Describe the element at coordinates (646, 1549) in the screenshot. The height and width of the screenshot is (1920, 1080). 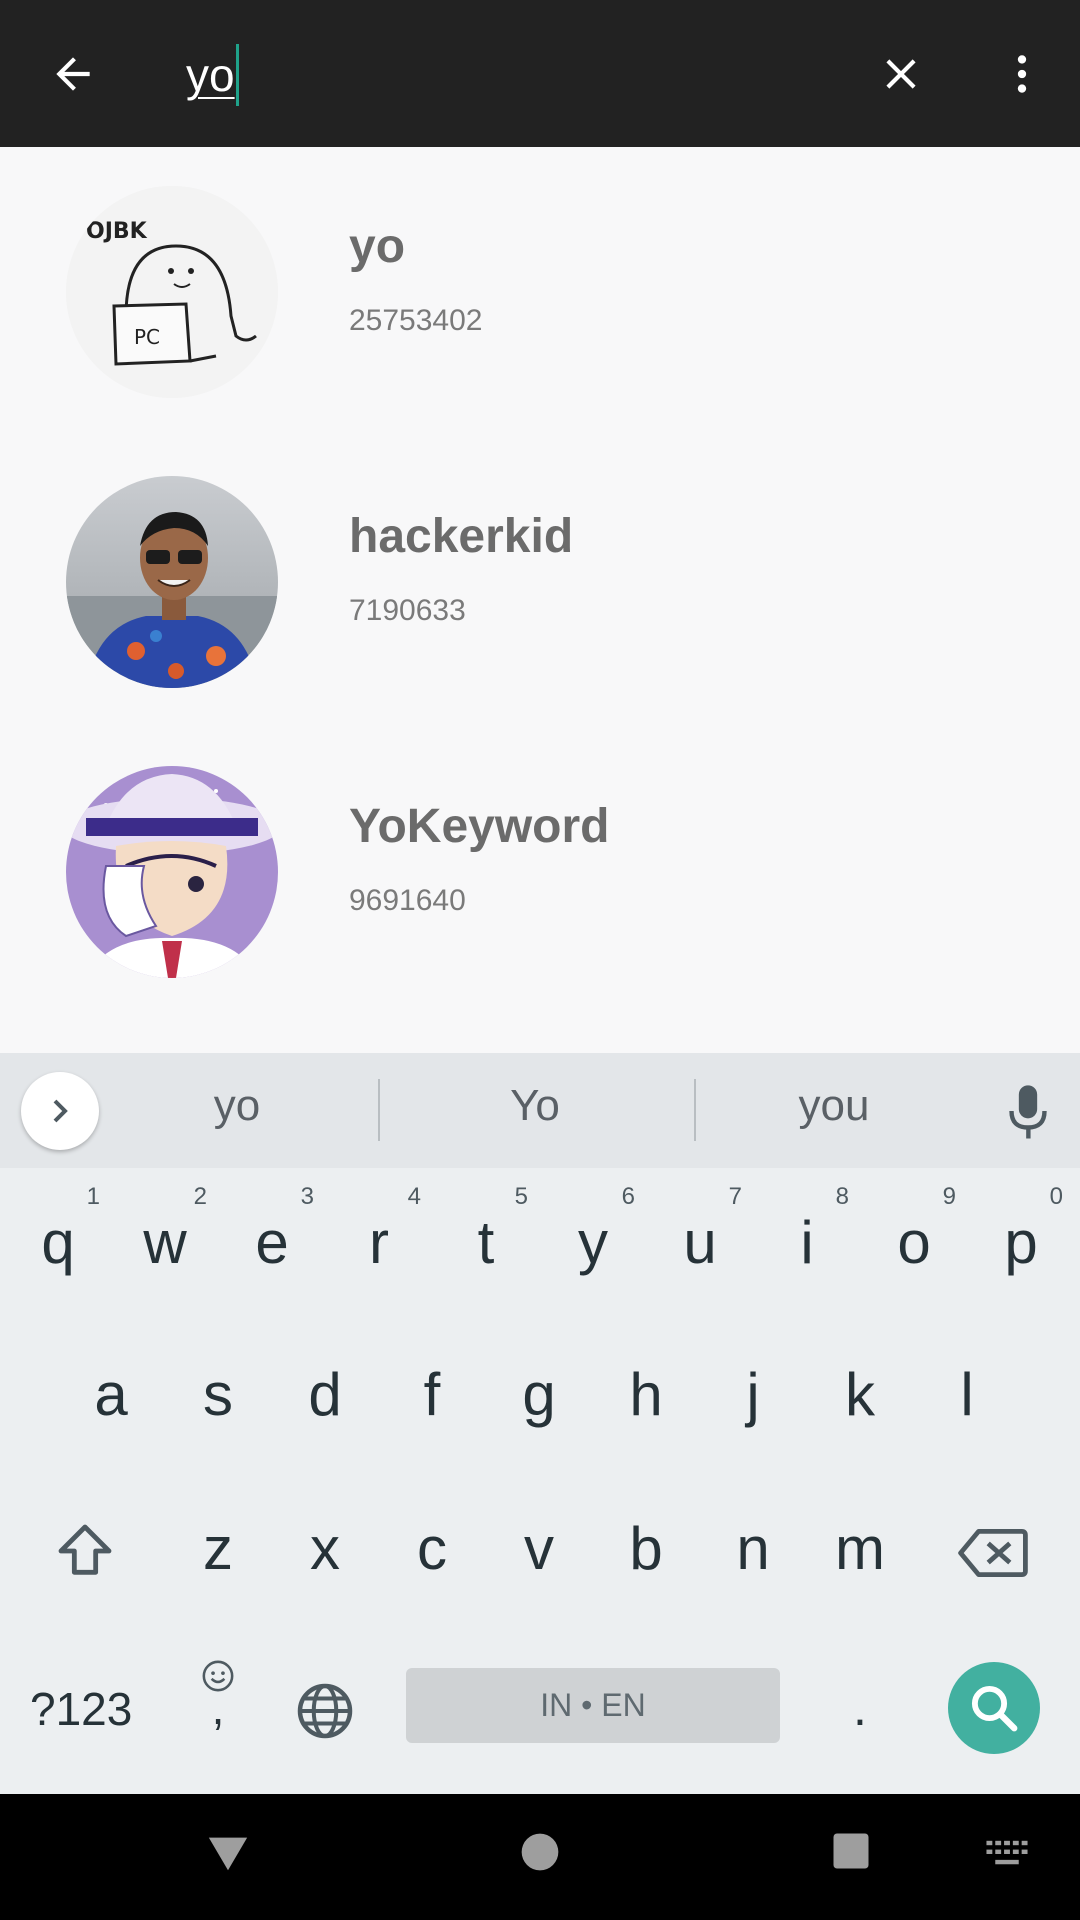
I see `key-b: b` at that location.